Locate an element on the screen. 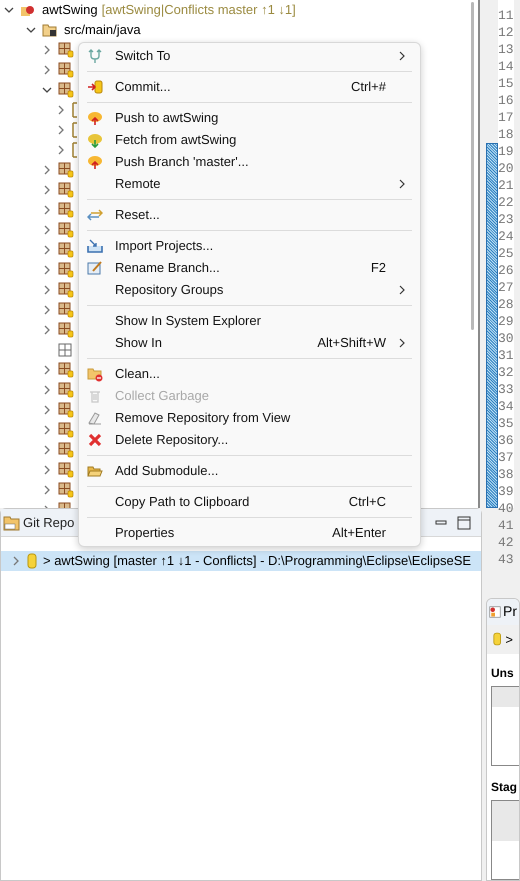 Image resolution: width=520 pixels, height=881 pixels. line-number: 11 is located at coordinates (506, 15).